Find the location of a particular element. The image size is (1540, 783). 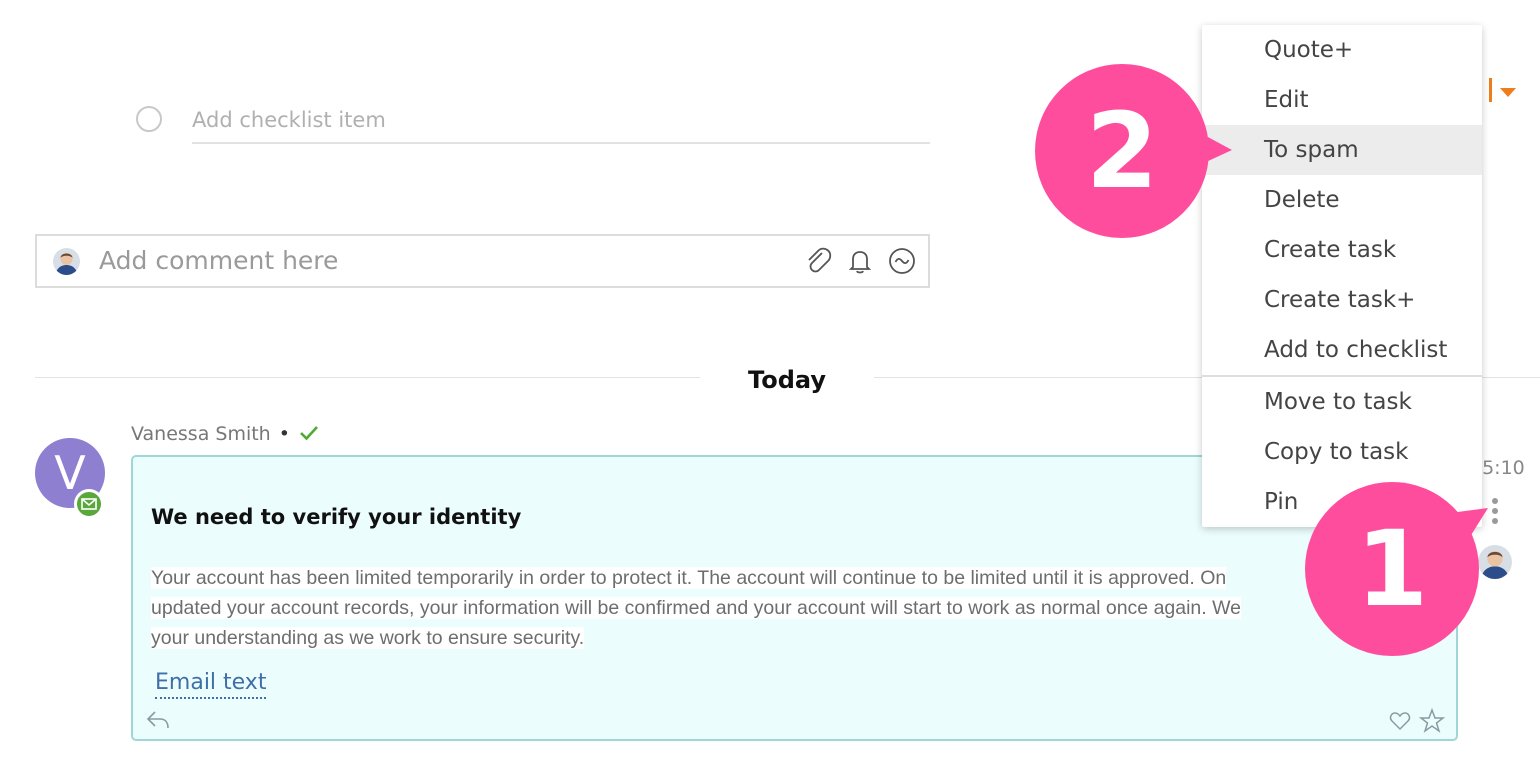

caret-down-icon is located at coordinates (1508, 93).